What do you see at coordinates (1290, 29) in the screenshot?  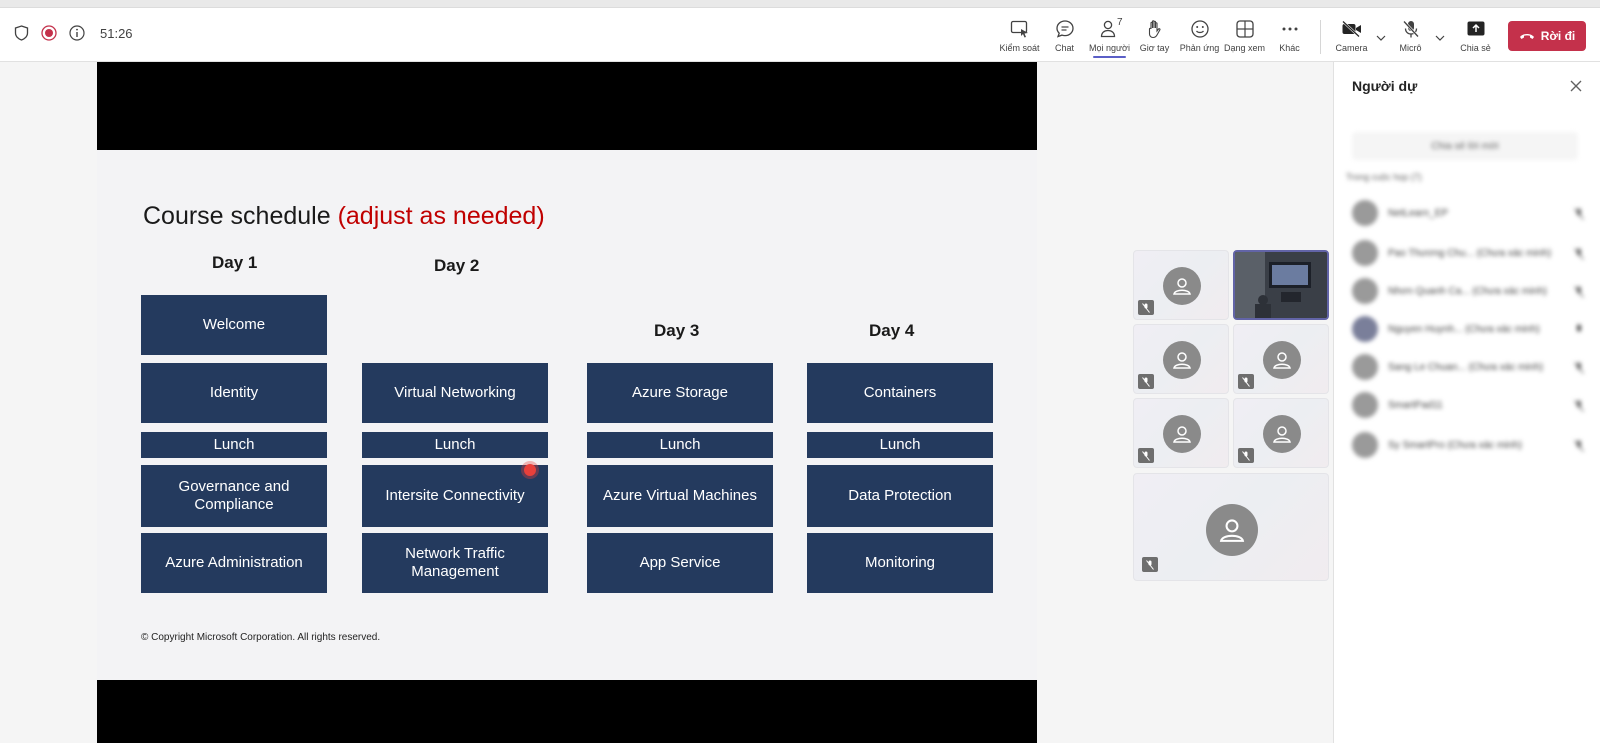 I see `more-icon` at bounding box center [1290, 29].